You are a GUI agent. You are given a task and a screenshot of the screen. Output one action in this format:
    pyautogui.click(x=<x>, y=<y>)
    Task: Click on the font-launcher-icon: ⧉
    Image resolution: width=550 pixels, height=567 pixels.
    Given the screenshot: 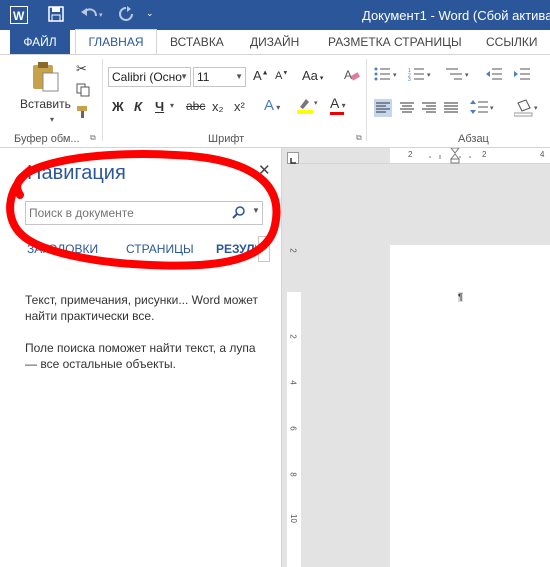 What is the action you would take?
    pyautogui.click(x=359, y=138)
    